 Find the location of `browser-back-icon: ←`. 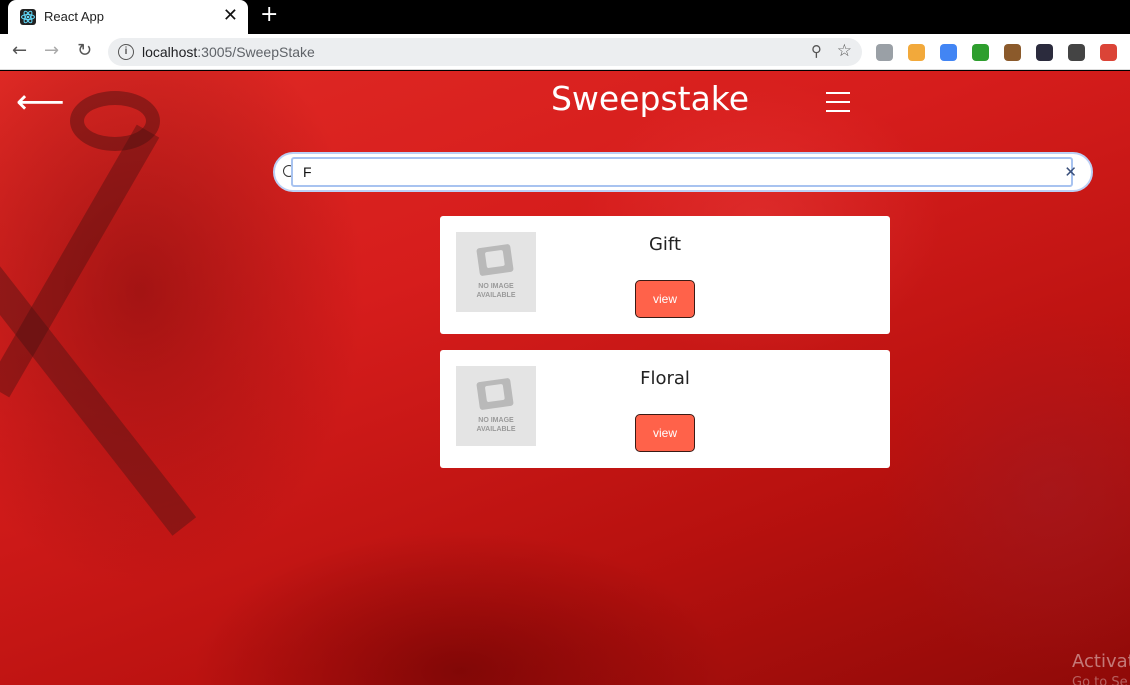

browser-back-icon: ← is located at coordinates (19, 50).